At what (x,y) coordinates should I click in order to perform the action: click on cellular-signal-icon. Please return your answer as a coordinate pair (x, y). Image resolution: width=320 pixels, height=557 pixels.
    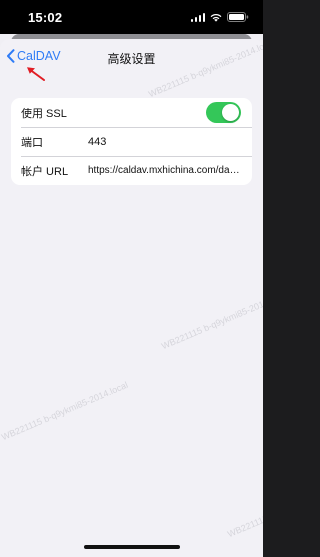
    Looking at the image, I should click on (197, 17).